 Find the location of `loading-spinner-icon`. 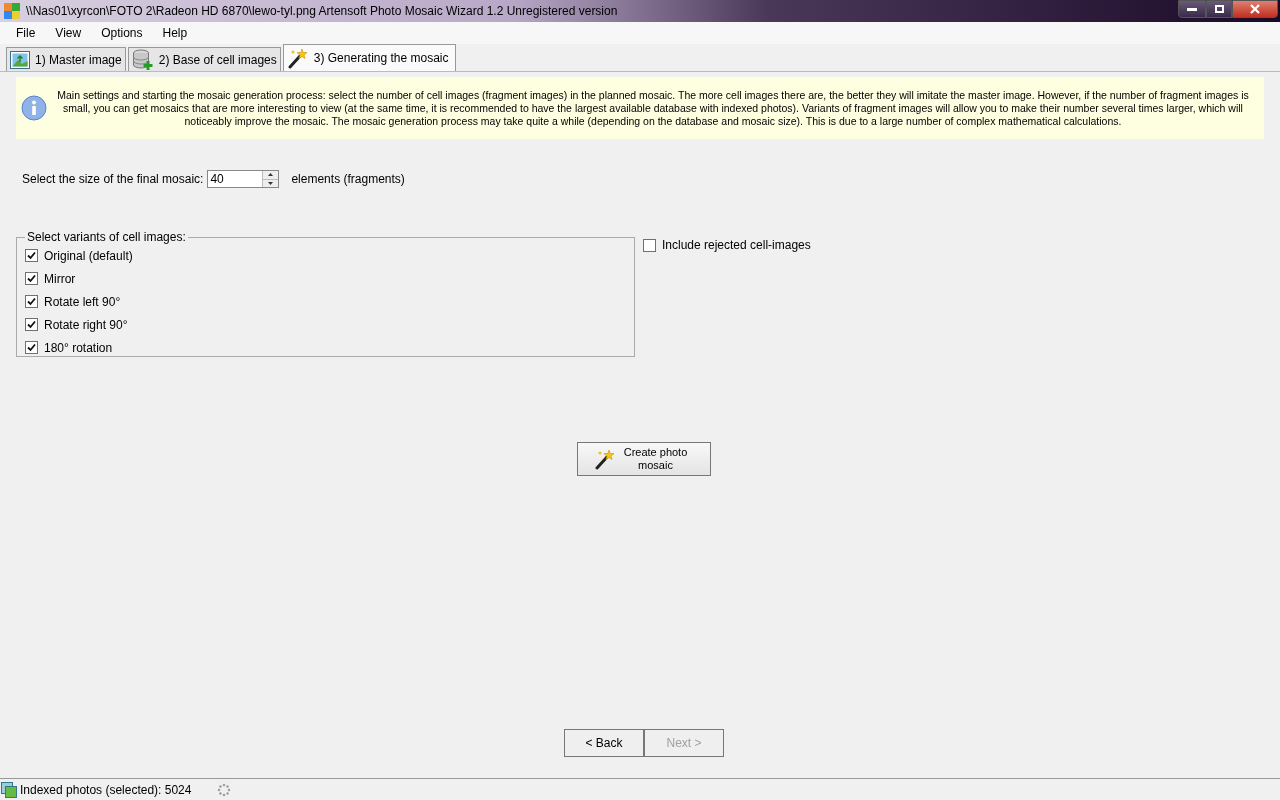

loading-spinner-icon is located at coordinates (224, 789).